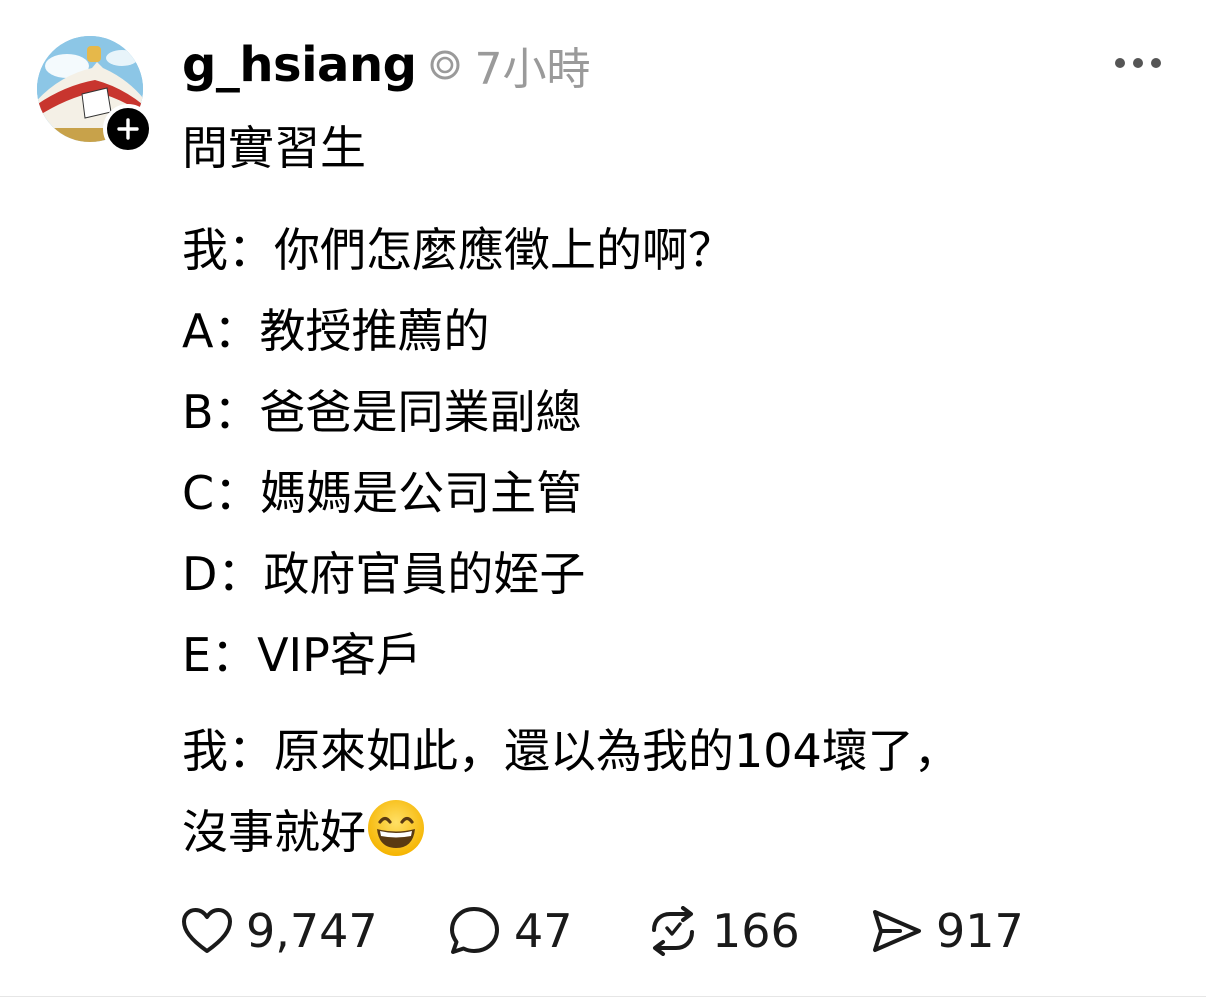 The width and height of the screenshot is (1206, 1002). Describe the element at coordinates (682, 830) in the screenshot. I see `closing-line-2: 沒事就好` at that location.